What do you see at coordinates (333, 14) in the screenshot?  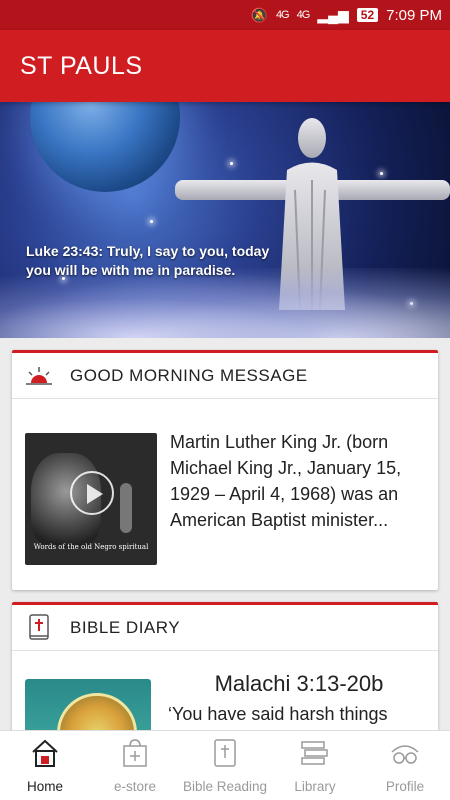 I see `signal-icon: ▂▄▆` at bounding box center [333, 14].